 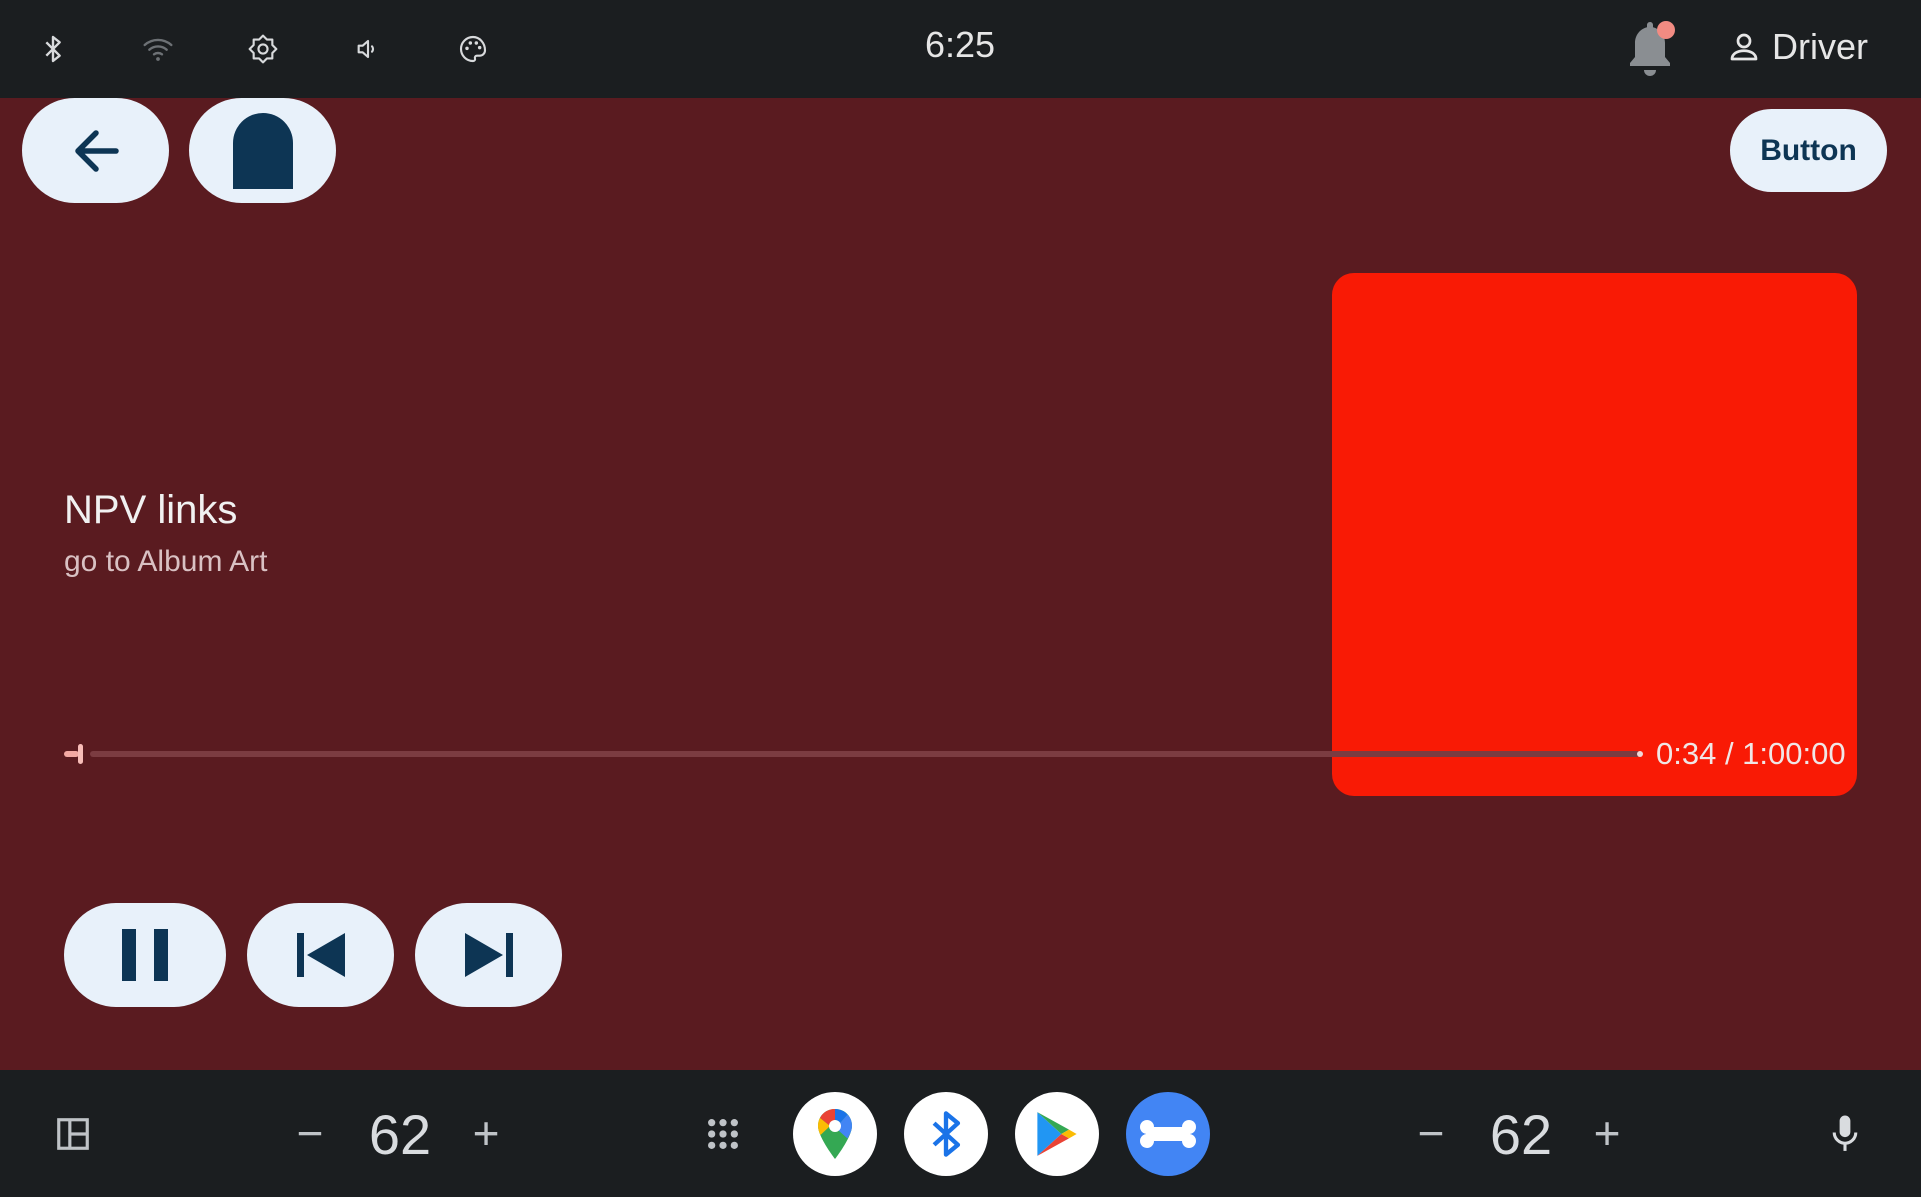 What do you see at coordinates (1521, 1134) in the screenshot?
I see `right-volume-value: 62` at bounding box center [1521, 1134].